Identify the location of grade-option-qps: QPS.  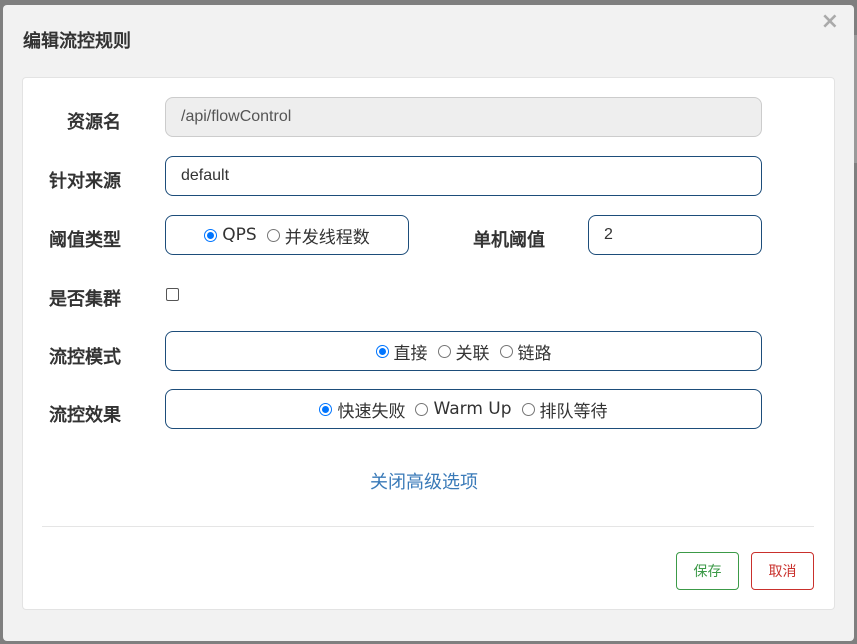
(230, 235).